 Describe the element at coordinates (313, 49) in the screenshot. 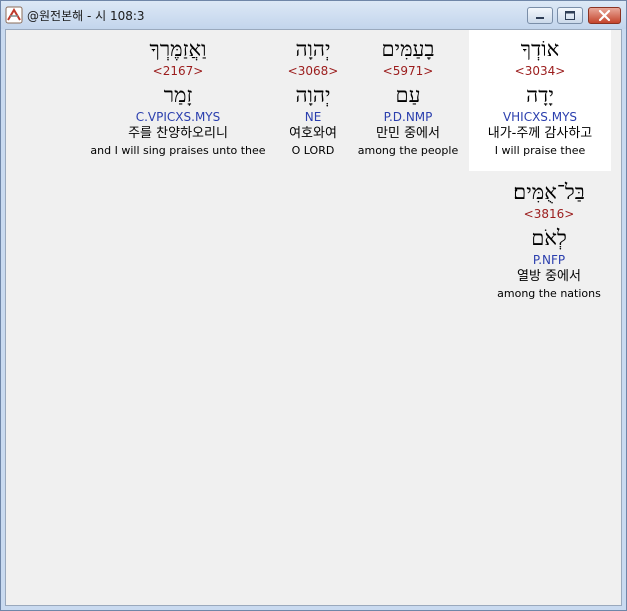

I see `hebrew-word: יְהוָה` at that location.